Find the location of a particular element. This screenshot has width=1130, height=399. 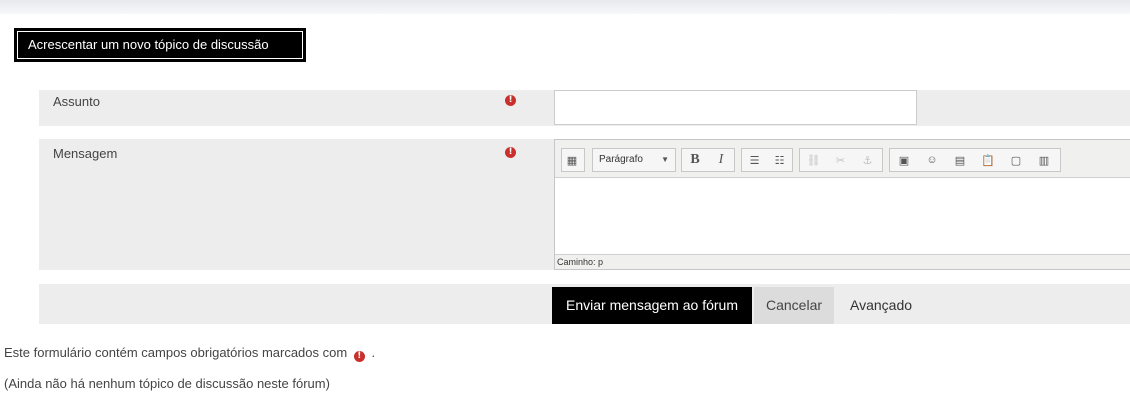

submit-post-button: Enviar mensagem ao fórum is located at coordinates (652, 305).